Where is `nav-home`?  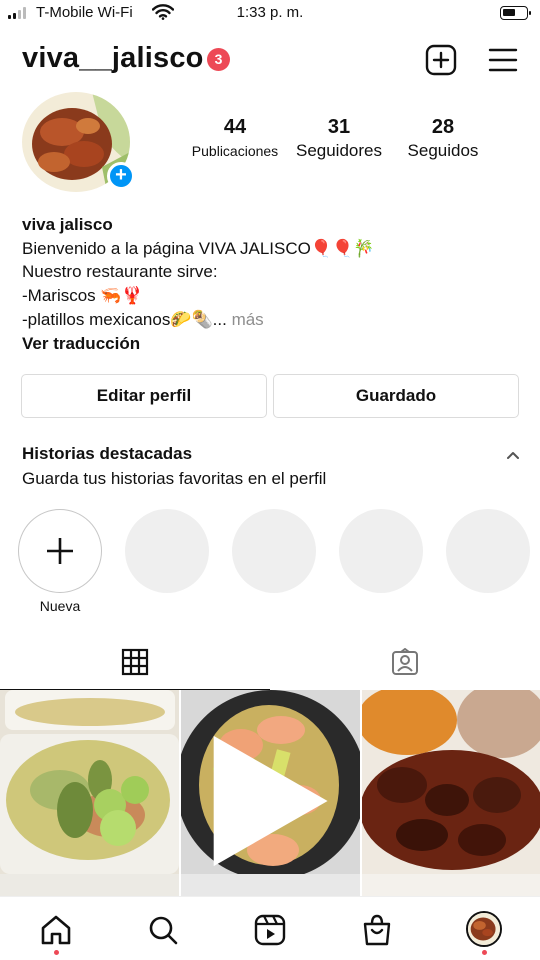 nav-home is located at coordinates (56, 930).